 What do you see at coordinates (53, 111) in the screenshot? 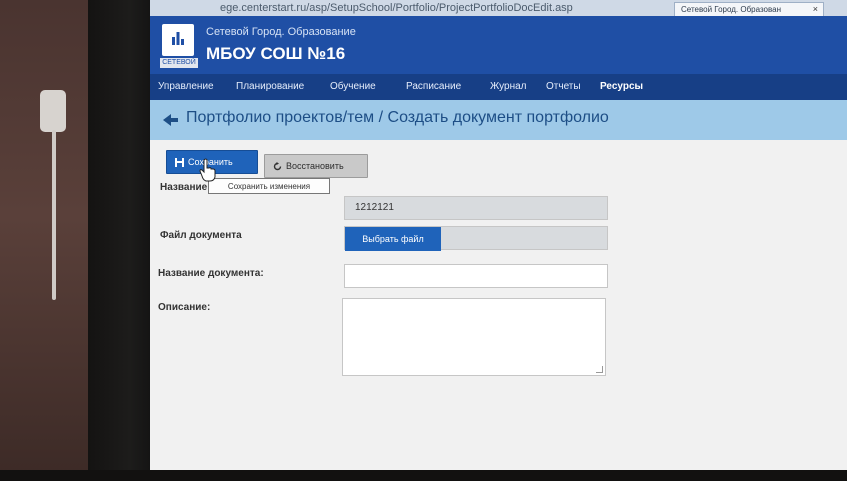
I see `wall-plug` at bounding box center [53, 111].